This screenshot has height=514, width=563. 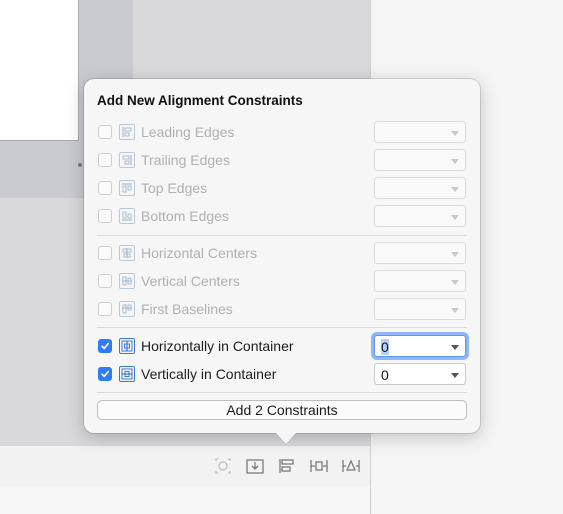 I want to click on update-frames-icon, so click(x=223, y=466).